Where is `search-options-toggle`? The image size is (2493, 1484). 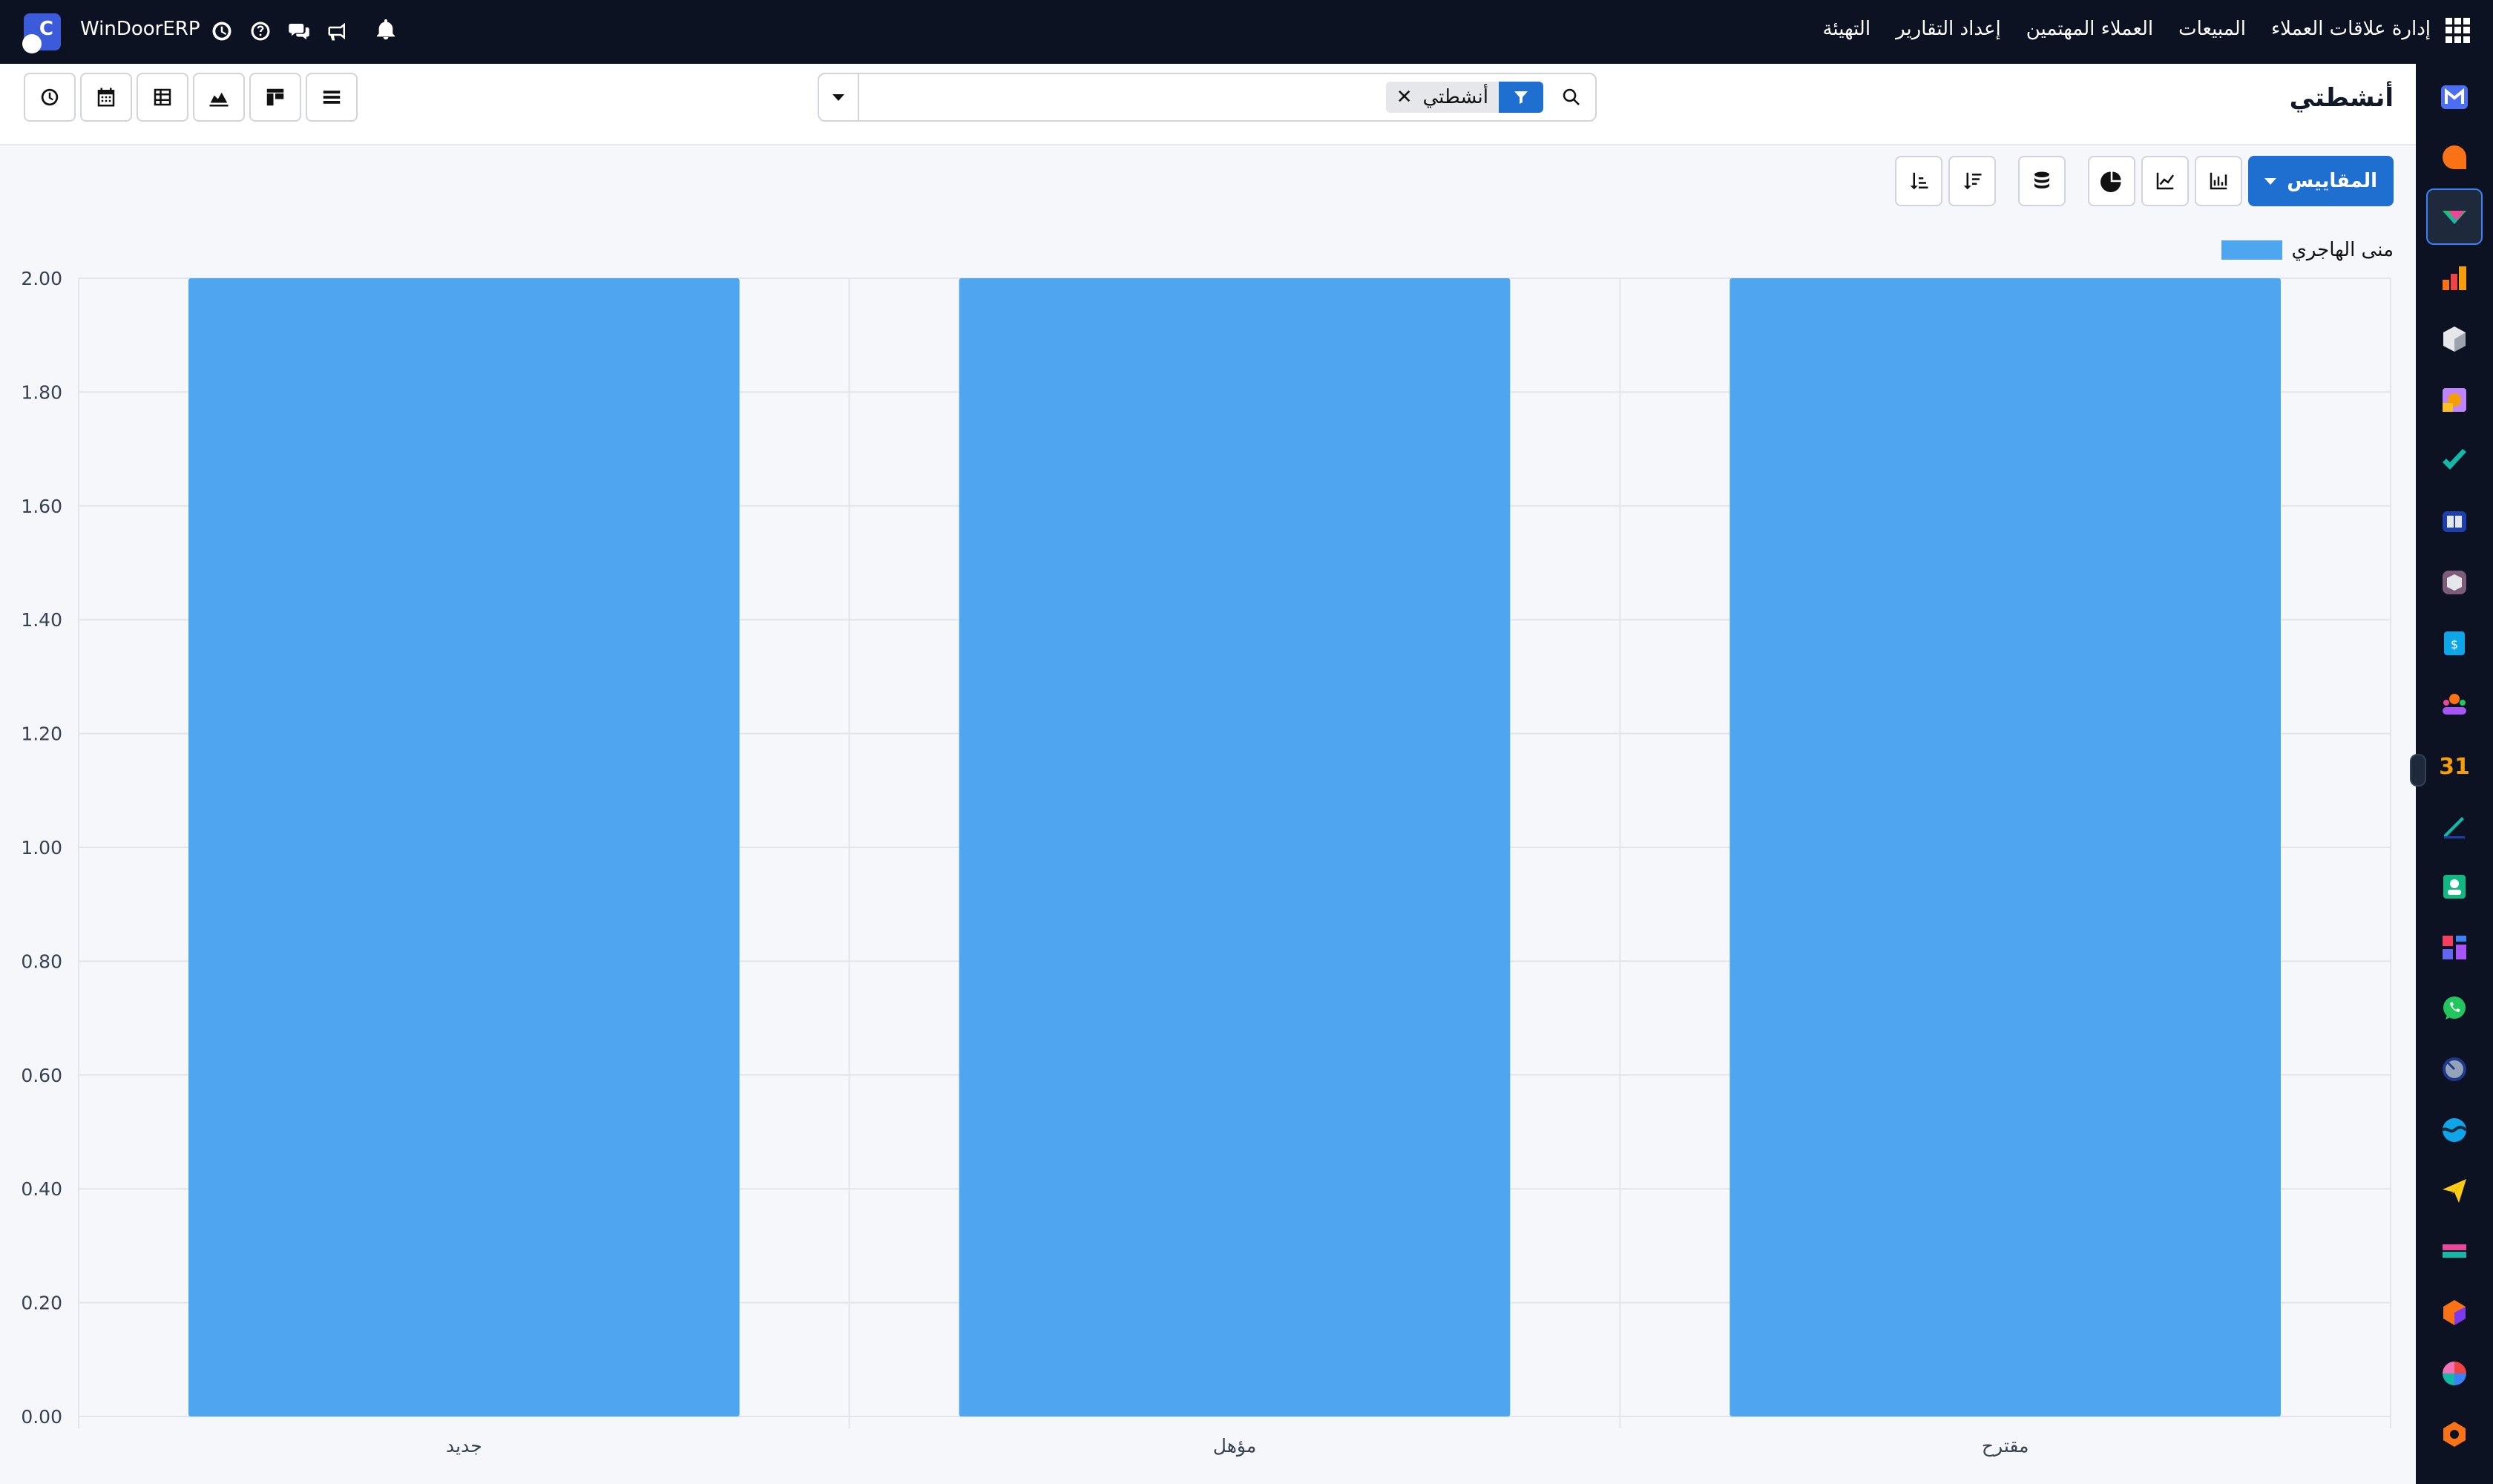
search-options-toggle is located at coordinates (839, 97).